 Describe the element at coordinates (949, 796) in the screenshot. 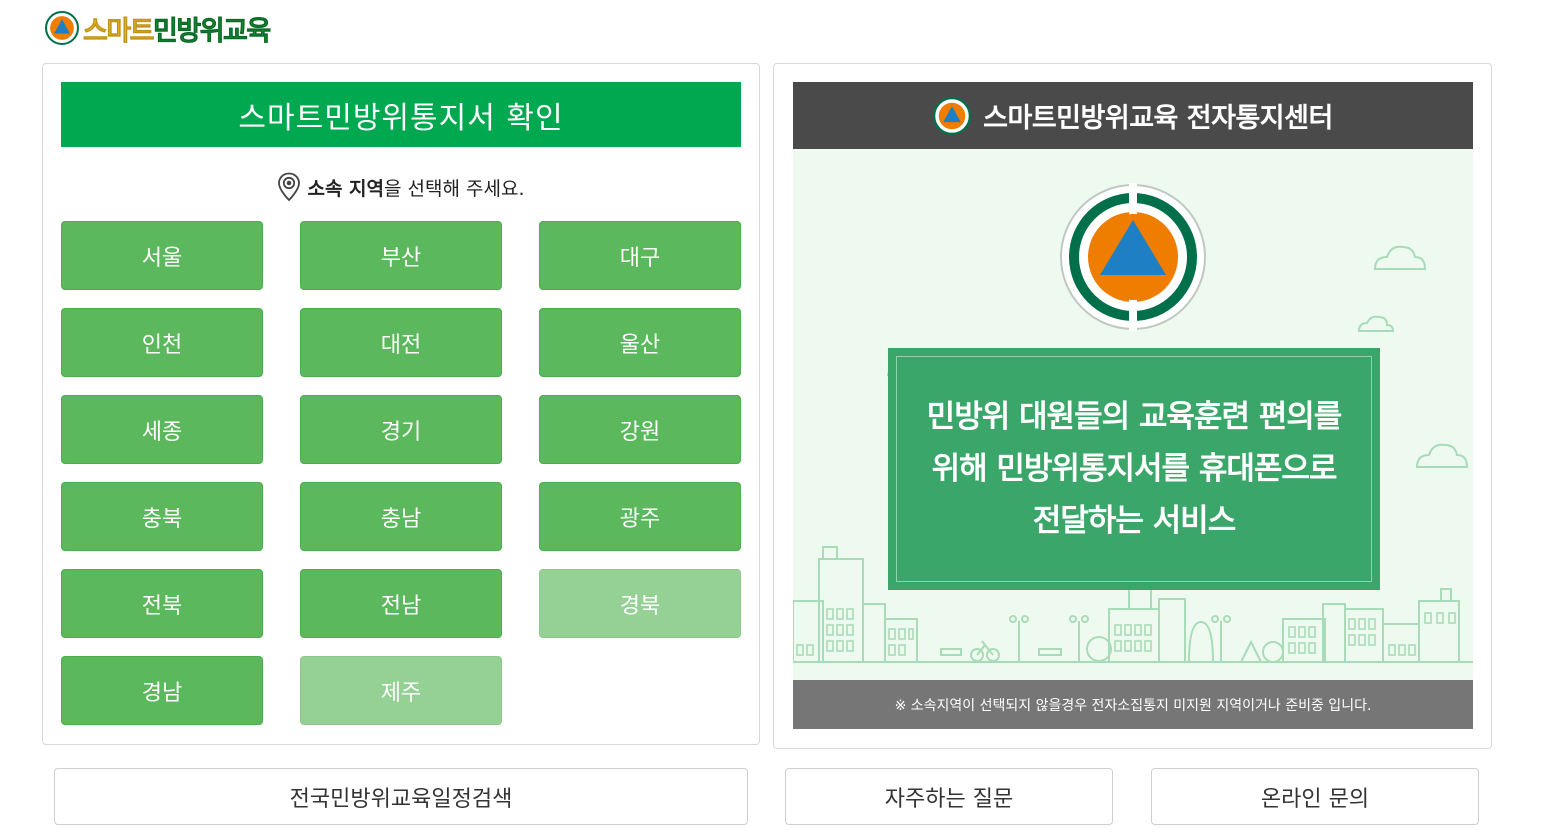

I see `faq-button: 자주하는 질문` at that location.